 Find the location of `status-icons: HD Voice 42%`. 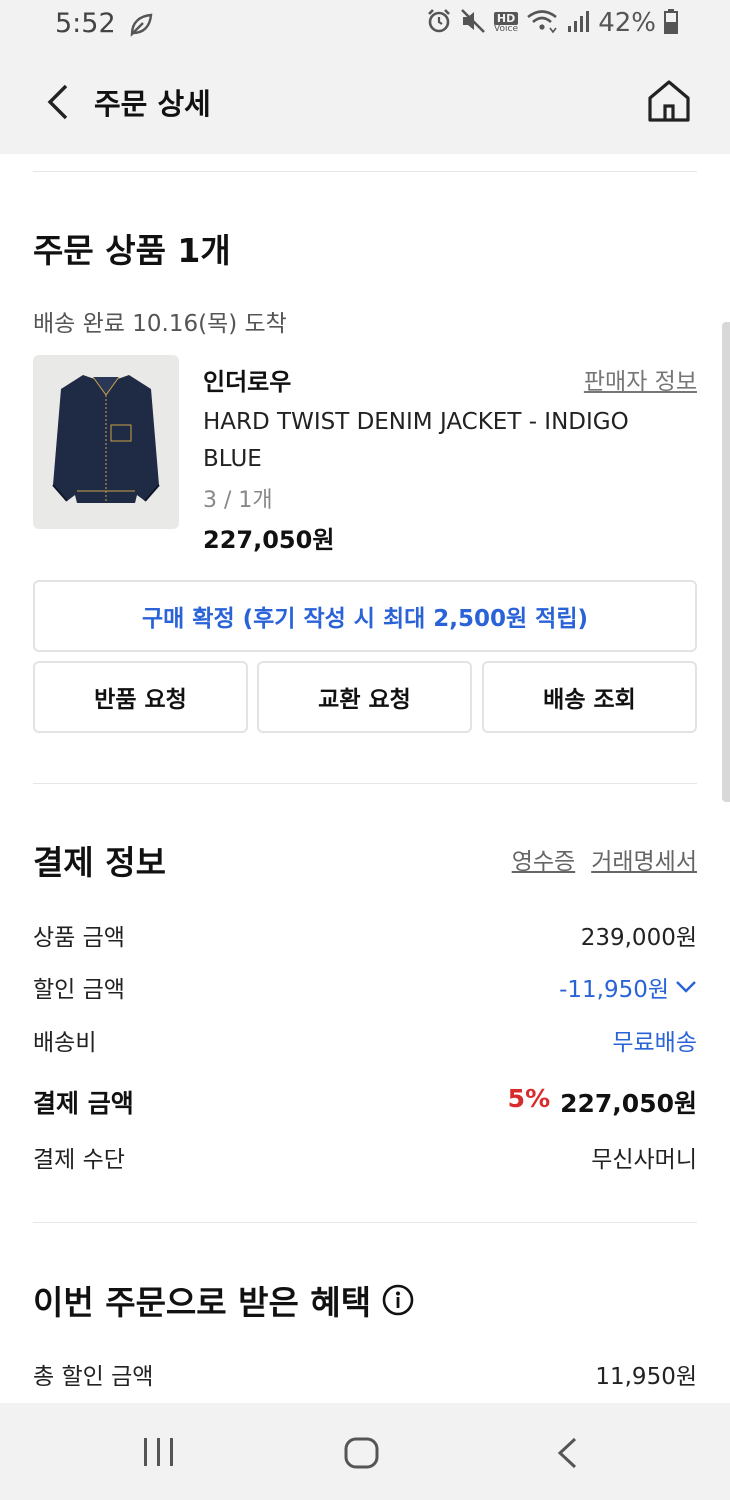

status-icons: HD Voice 42% is located at coordinates (552, 23).